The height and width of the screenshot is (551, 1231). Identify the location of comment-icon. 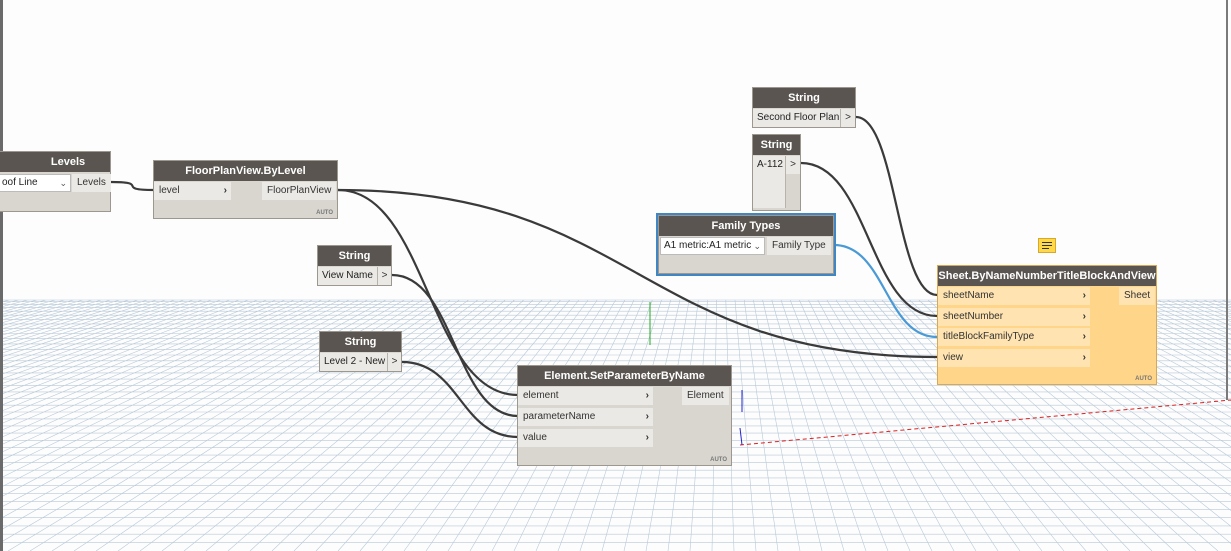
(1047, 245).